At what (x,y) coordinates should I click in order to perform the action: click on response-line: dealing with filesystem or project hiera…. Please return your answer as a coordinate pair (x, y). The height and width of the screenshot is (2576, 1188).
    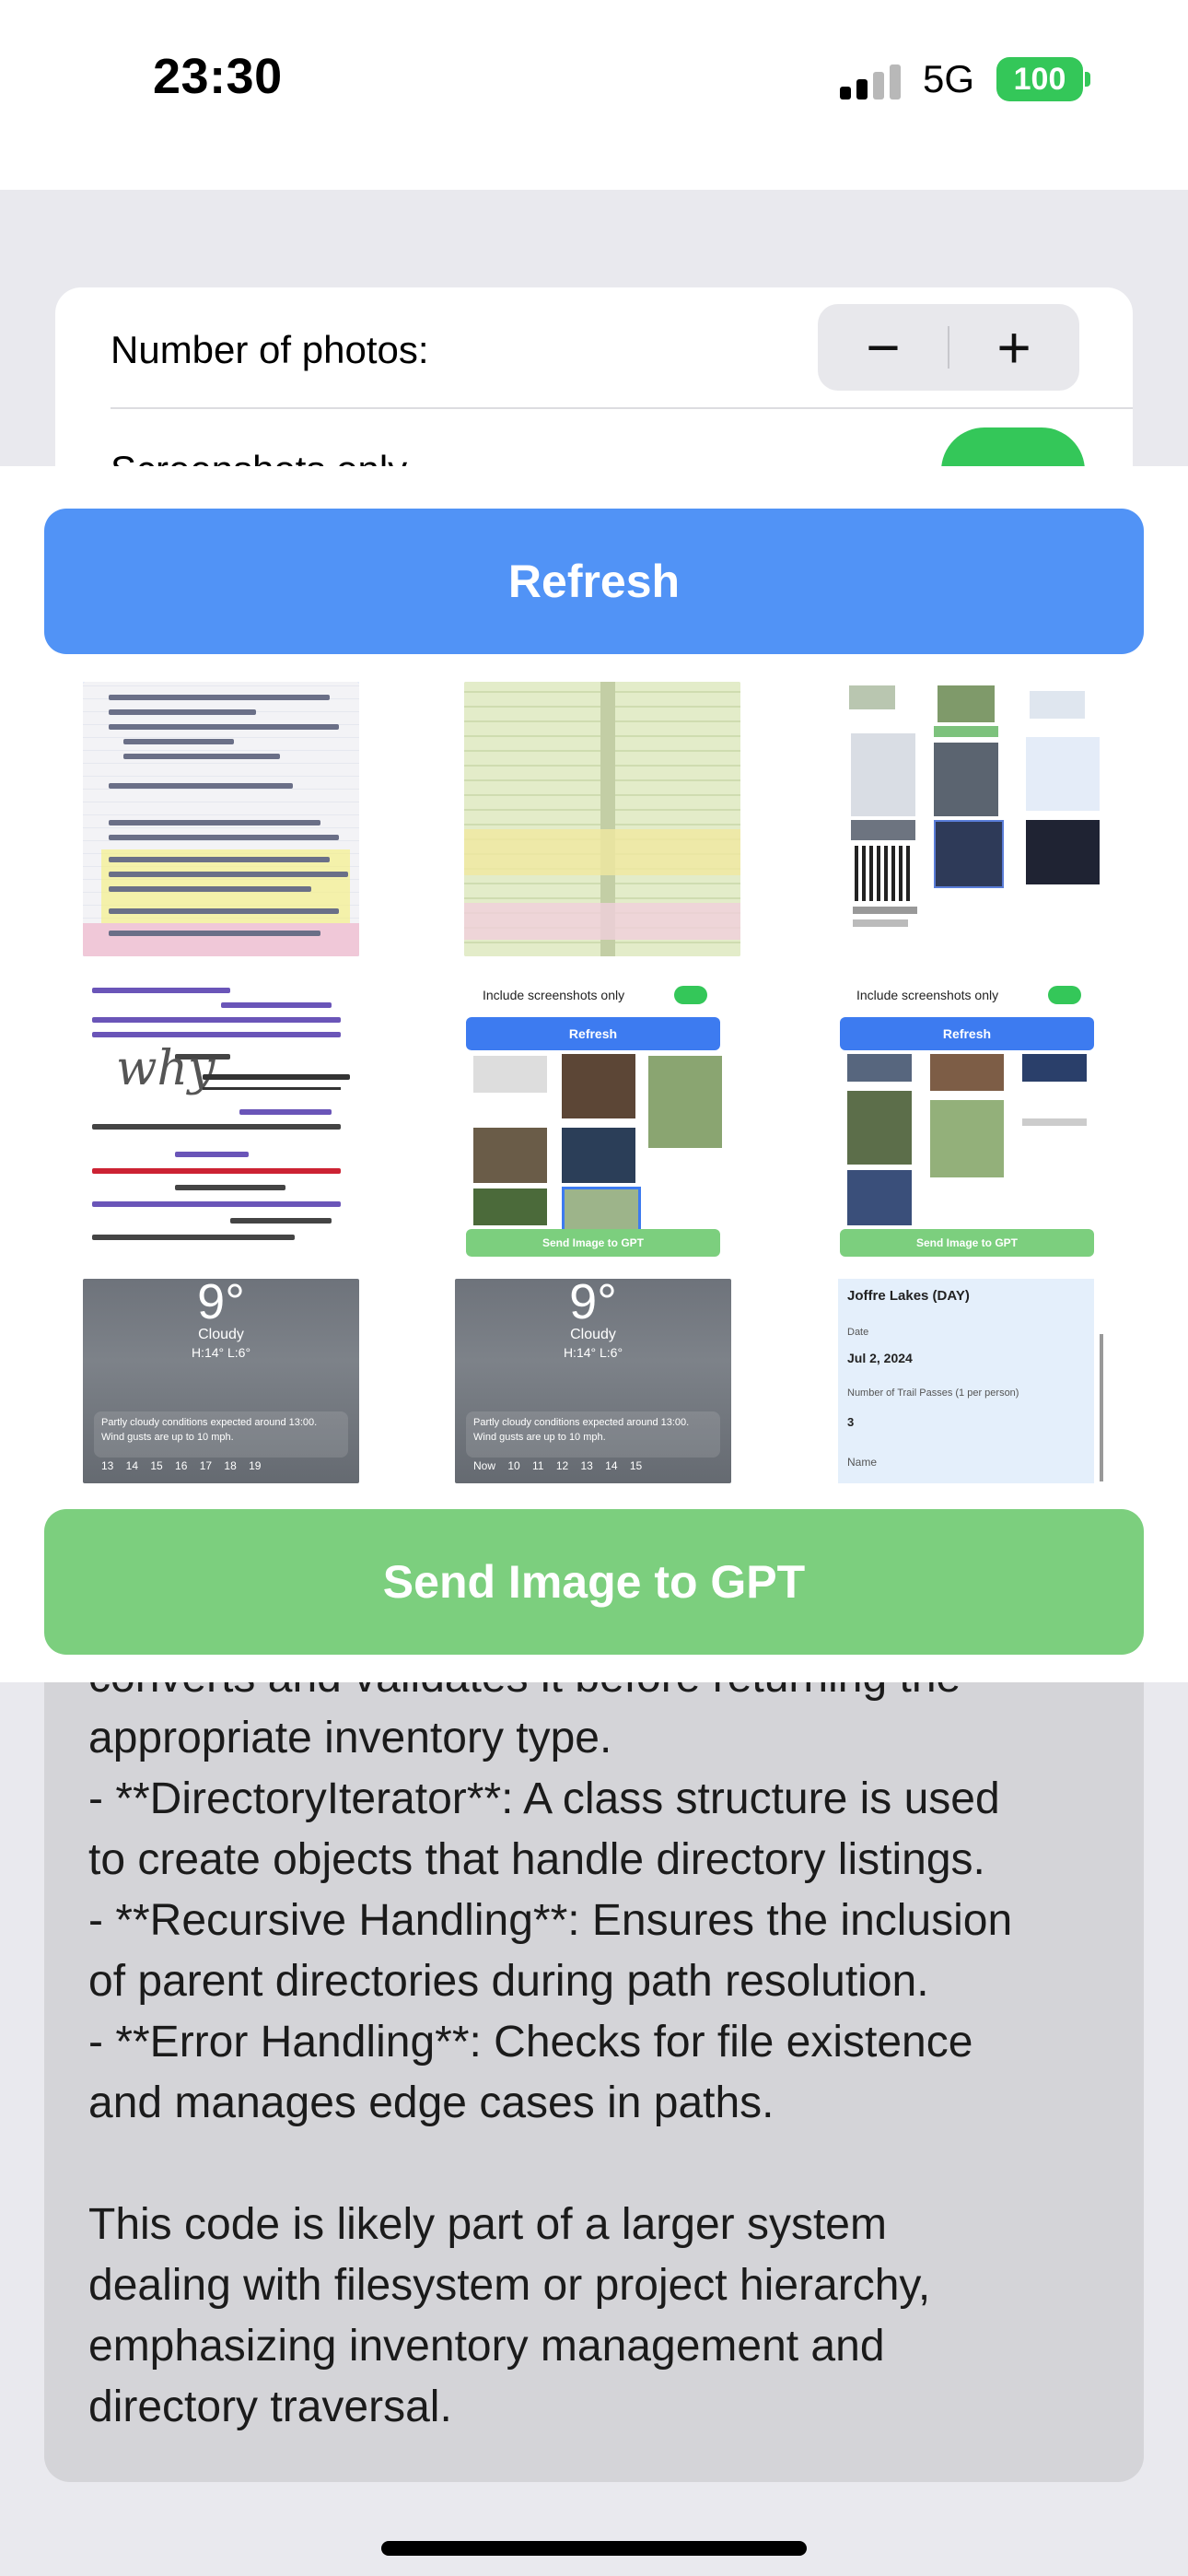
    Looking at the image, I should click on (510, 2285).